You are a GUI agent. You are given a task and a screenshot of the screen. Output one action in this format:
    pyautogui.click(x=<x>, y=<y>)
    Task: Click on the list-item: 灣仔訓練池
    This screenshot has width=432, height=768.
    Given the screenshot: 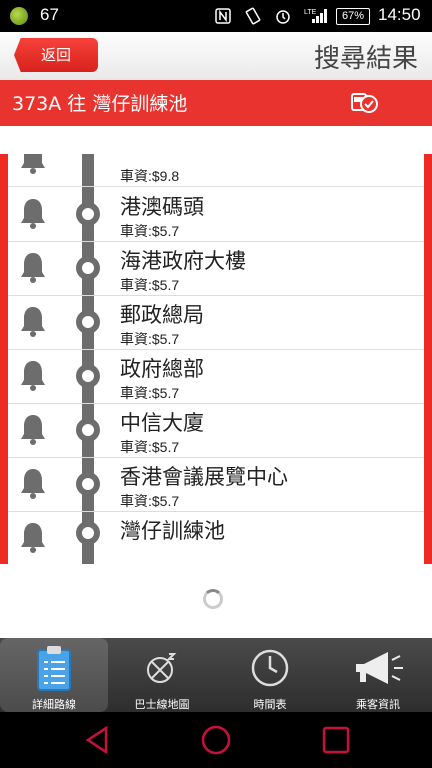 What is the action you would take?
    pyautogui.click(x=216, y=537)
    